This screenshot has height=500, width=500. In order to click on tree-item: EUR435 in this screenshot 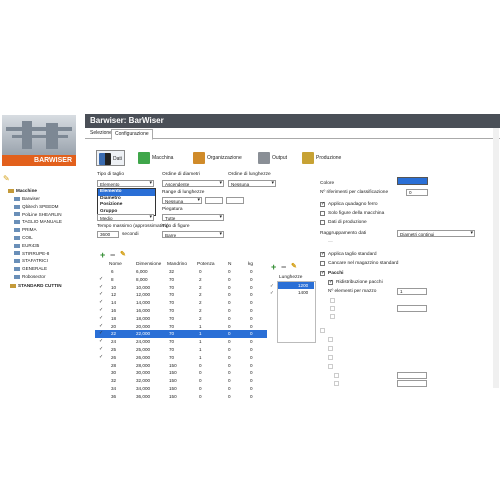, I will do `click(26, 245)`.